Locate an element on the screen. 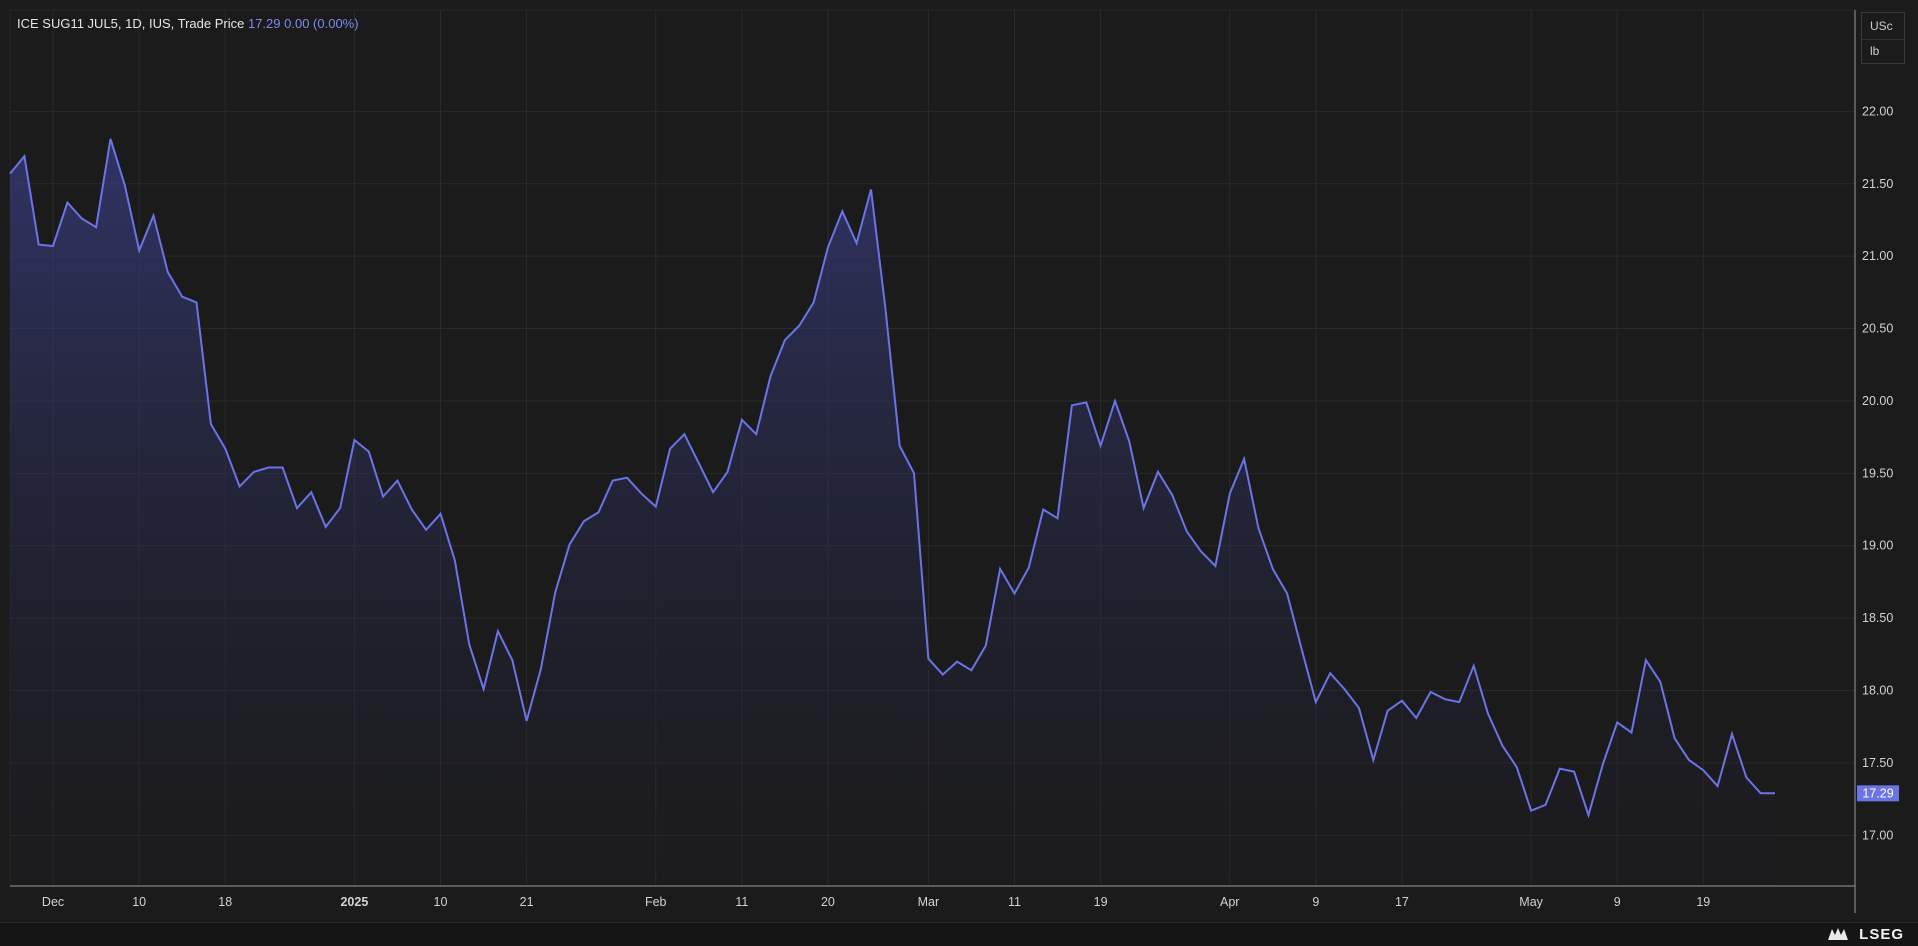 The height and width of the screenshot is (946, 1918). y-tick-label: 17.50 is located at coordinates (1877, 763).